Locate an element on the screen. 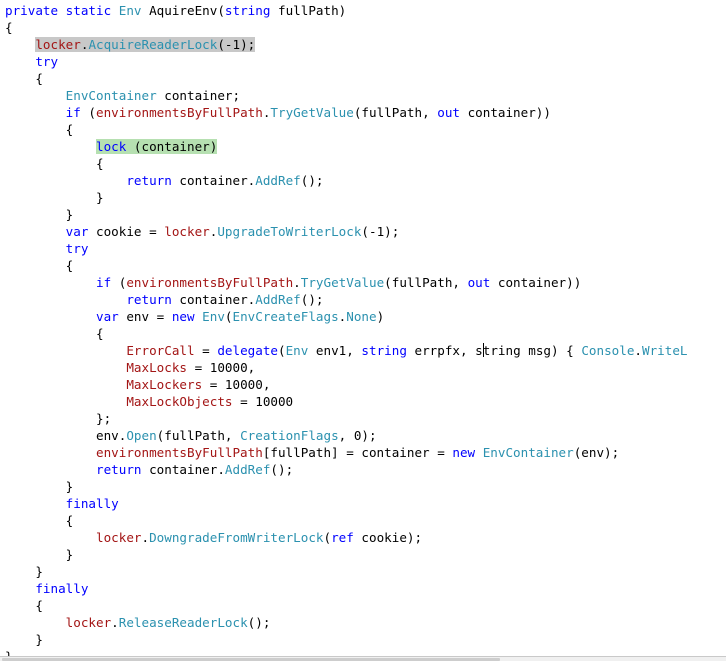  code-line: env.Open(fullPath, CreationFlags, 0); is located at coordinates (346, 435).